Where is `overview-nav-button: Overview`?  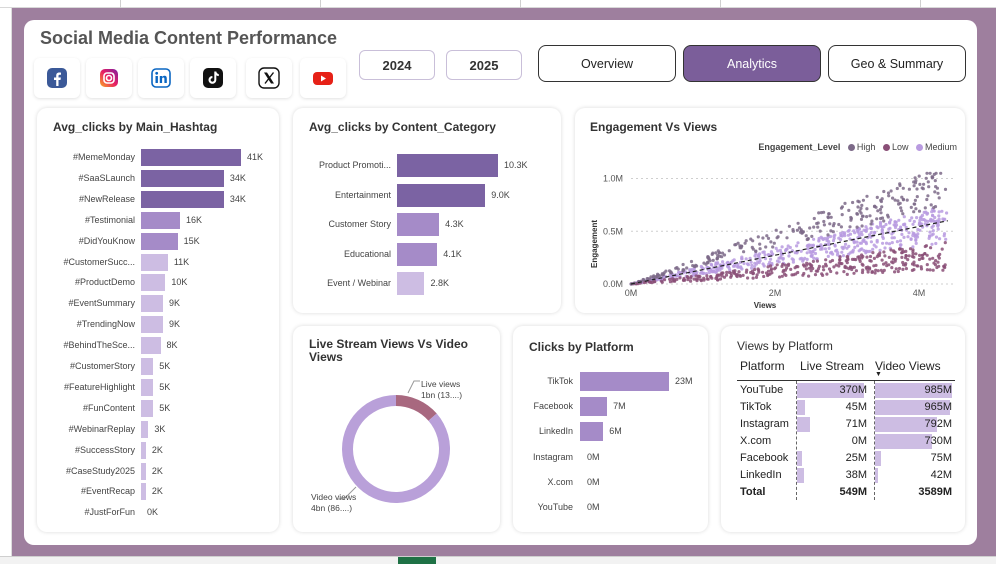
overview-nav-button: Overview is located at coordinates (607, 63).